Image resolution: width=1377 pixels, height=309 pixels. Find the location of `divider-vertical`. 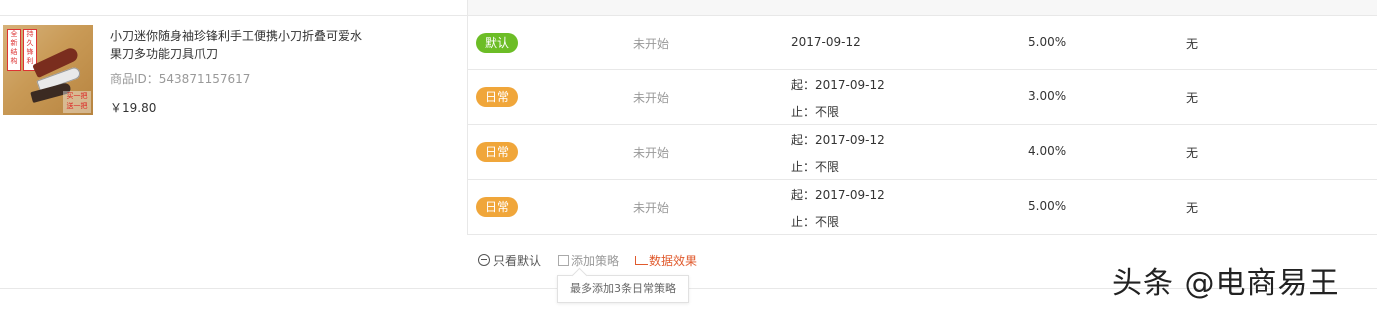

divider-vertical is located at coordinates (467, 117).